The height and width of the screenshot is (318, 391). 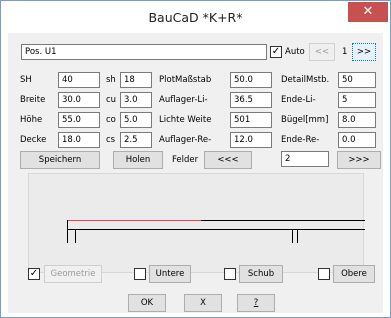 I want to click on fields-next-button: >>>, so click(x=359, y=160).